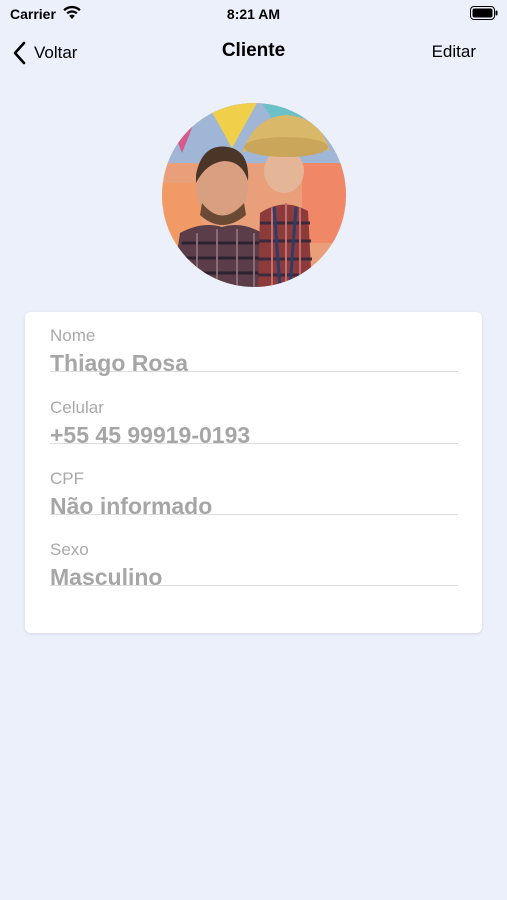  I want to click on phone-label: Celular, so click(77, 407).